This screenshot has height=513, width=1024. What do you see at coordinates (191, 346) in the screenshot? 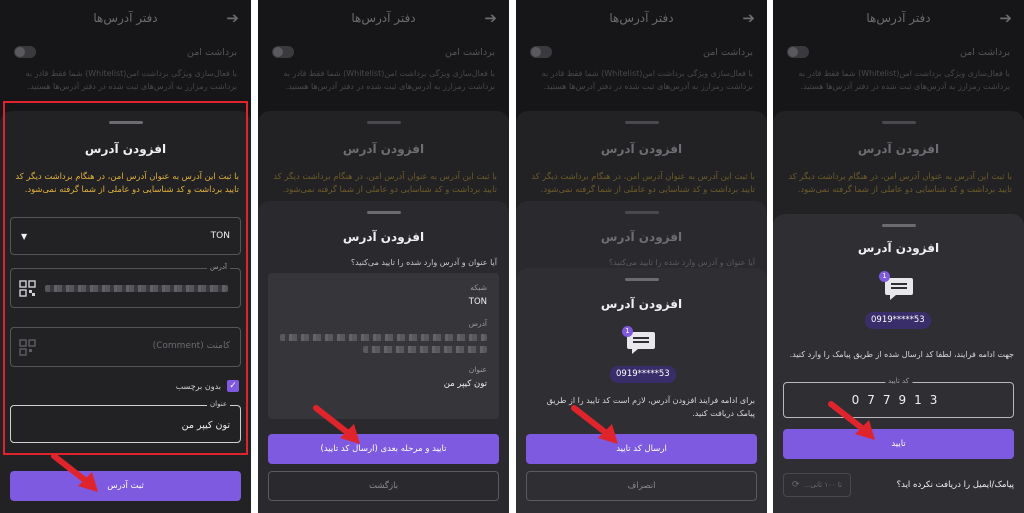
I see `comment-placeholder: کامنت (Comment)` at bounding box center [191, 346].